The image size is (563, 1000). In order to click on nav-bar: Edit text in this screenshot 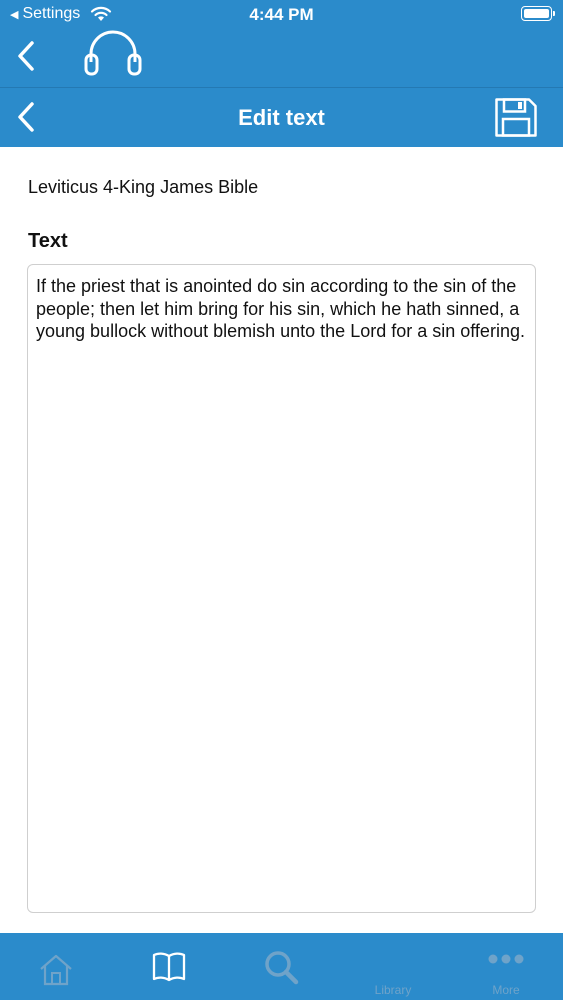, I will do `click(281, 117)`.